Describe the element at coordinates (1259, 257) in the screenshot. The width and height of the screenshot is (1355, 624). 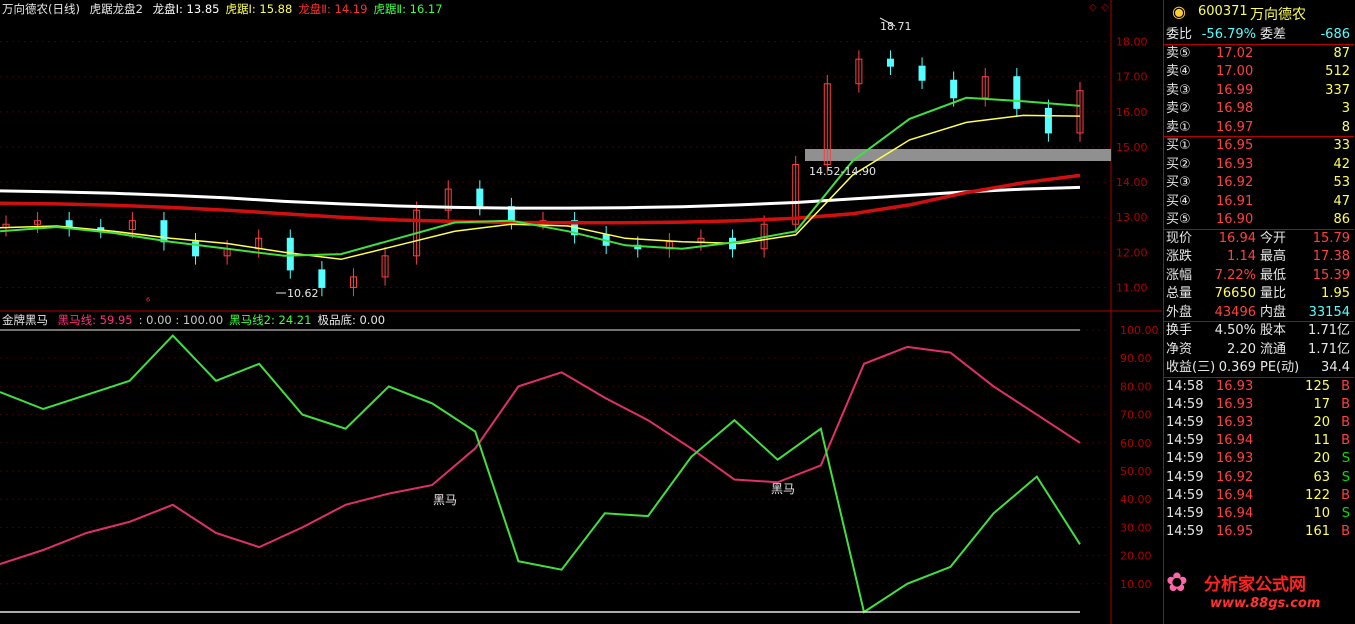
I see `stats-row: 涨跌 1.14 最高 17.38` at that location.